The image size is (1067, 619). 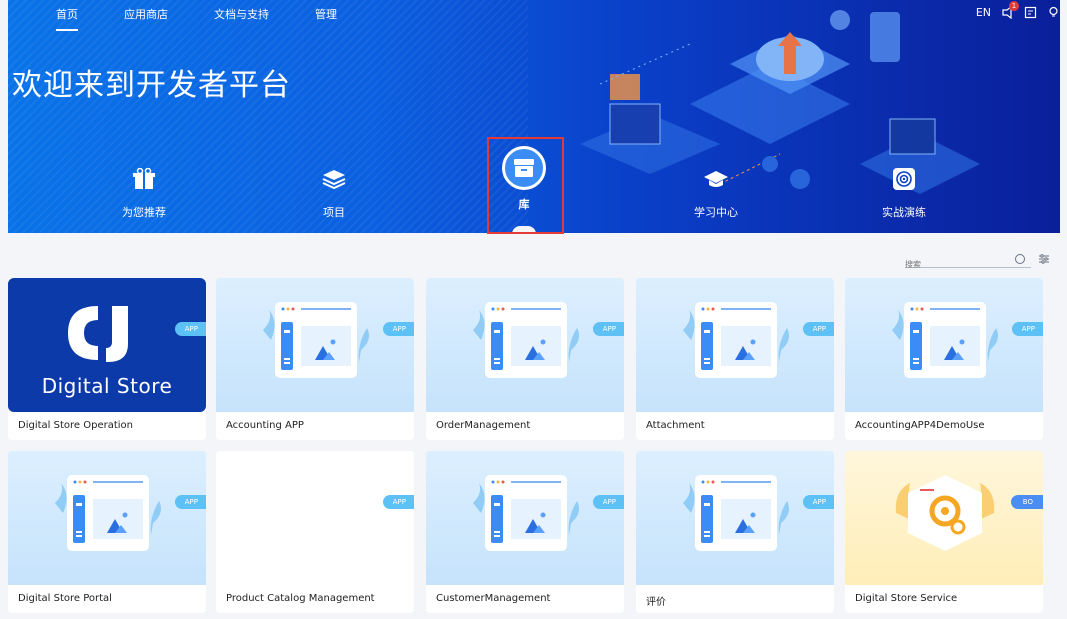 I want to click on language-switch: EN, so click(x=983, y=12).